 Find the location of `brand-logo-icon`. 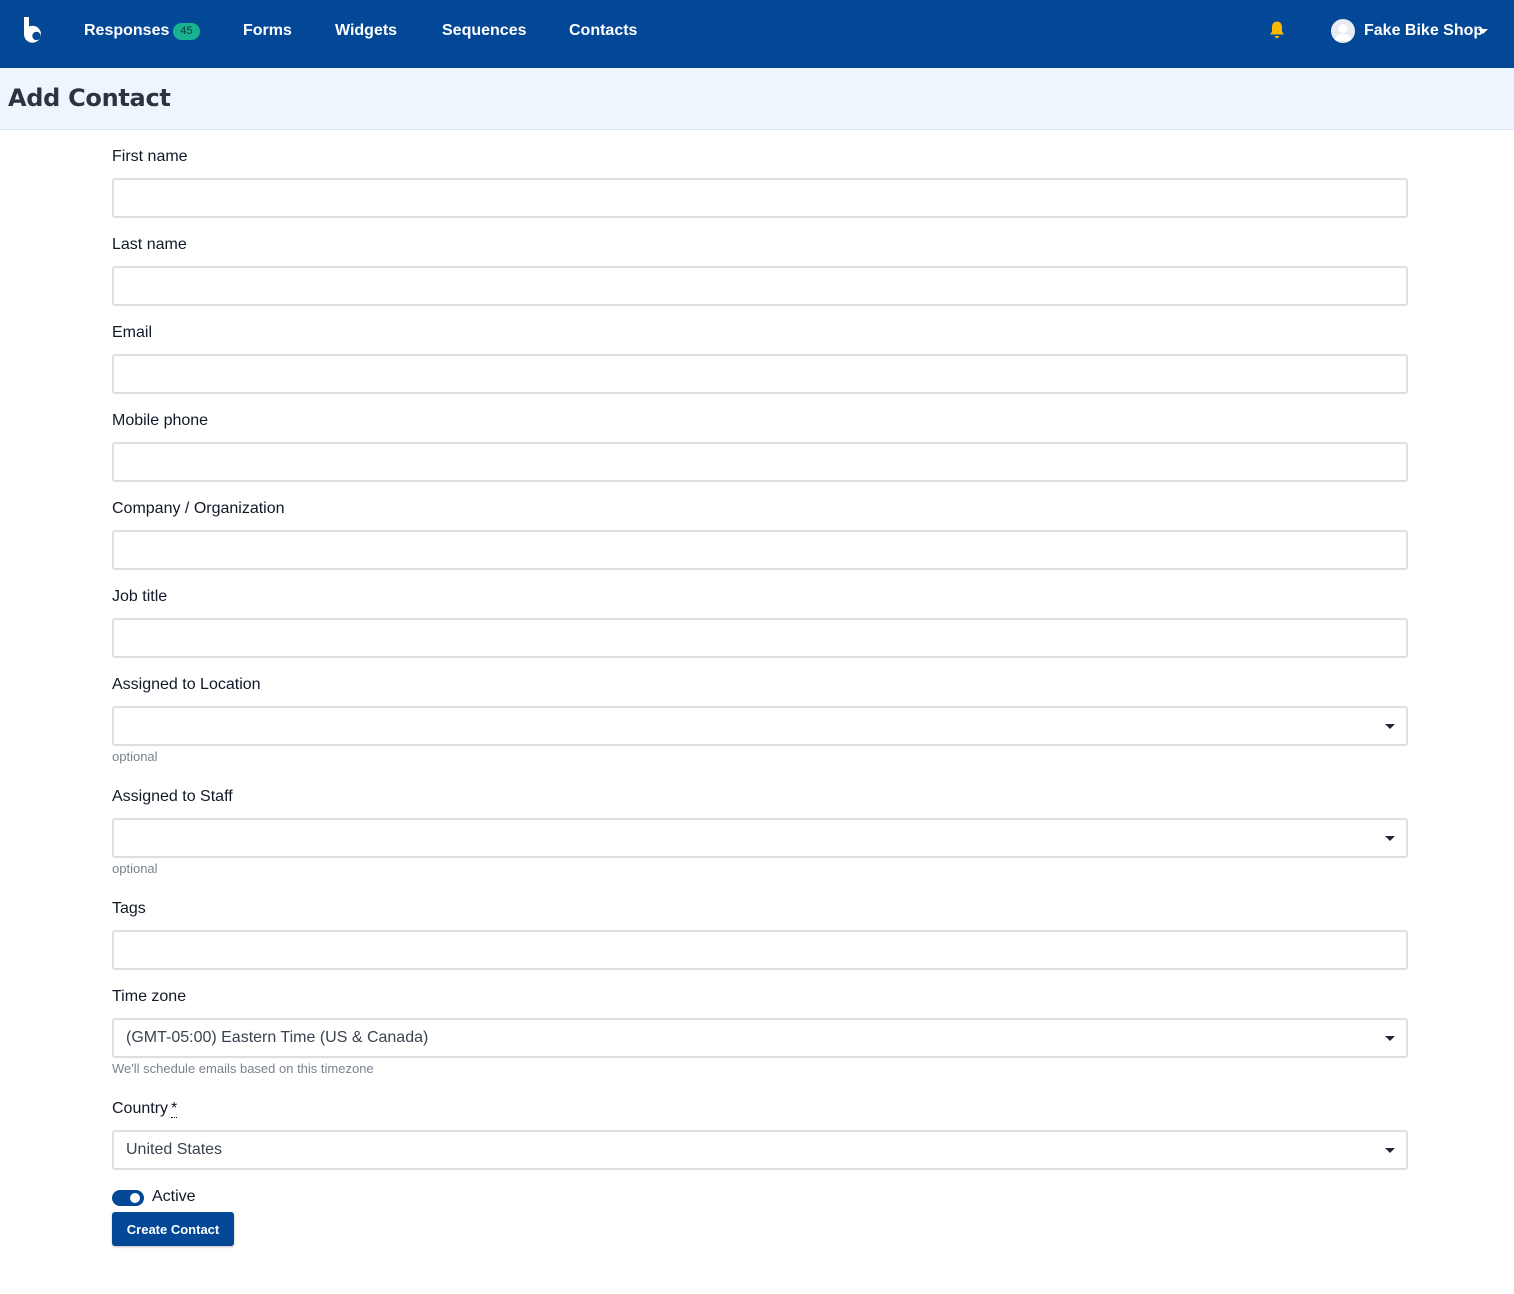

brand-logo-icon is located at coordinates (35, 32).